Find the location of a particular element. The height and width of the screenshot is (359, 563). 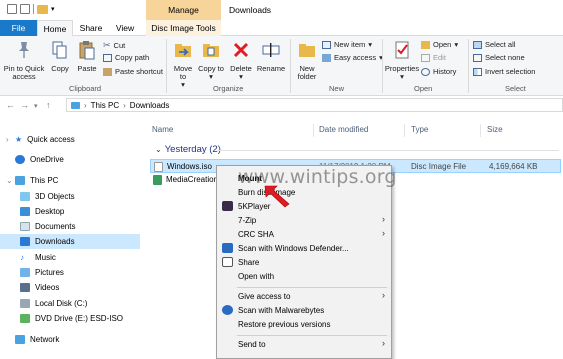

nav-documents: Documents is located at coordinates (70, 226).